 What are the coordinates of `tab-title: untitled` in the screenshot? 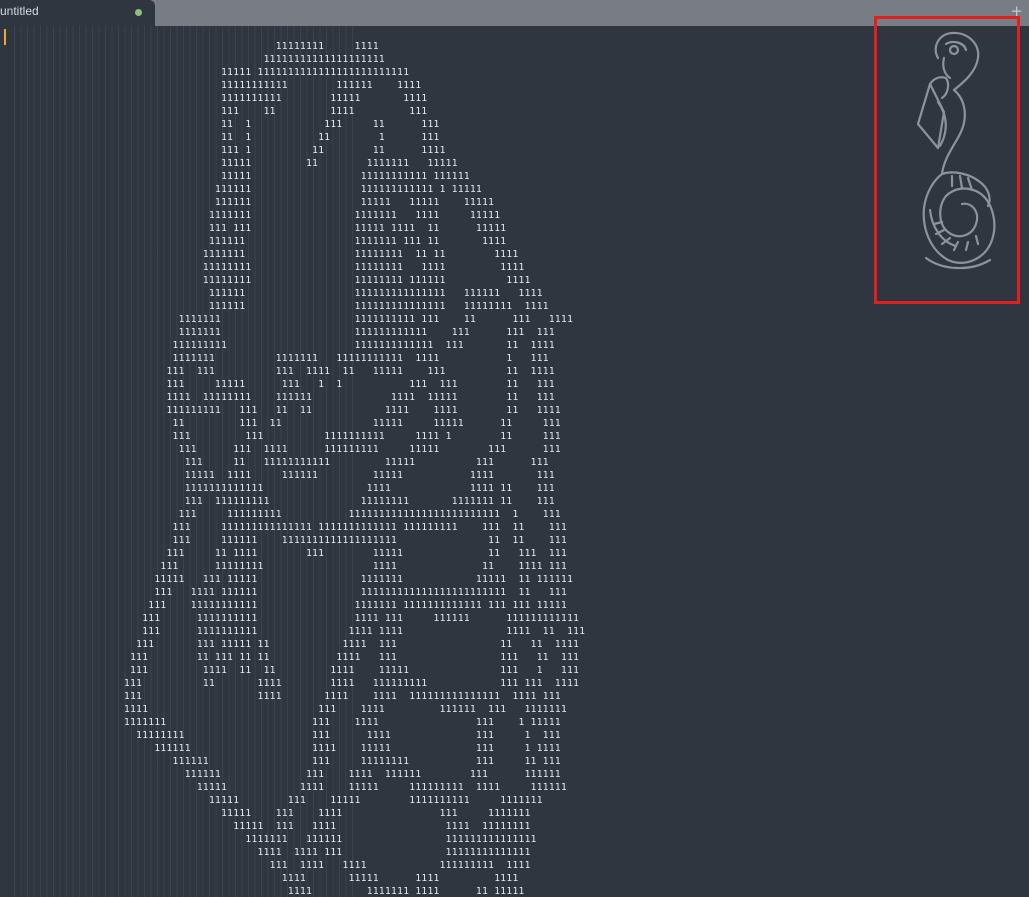 It's located at (19, 11).